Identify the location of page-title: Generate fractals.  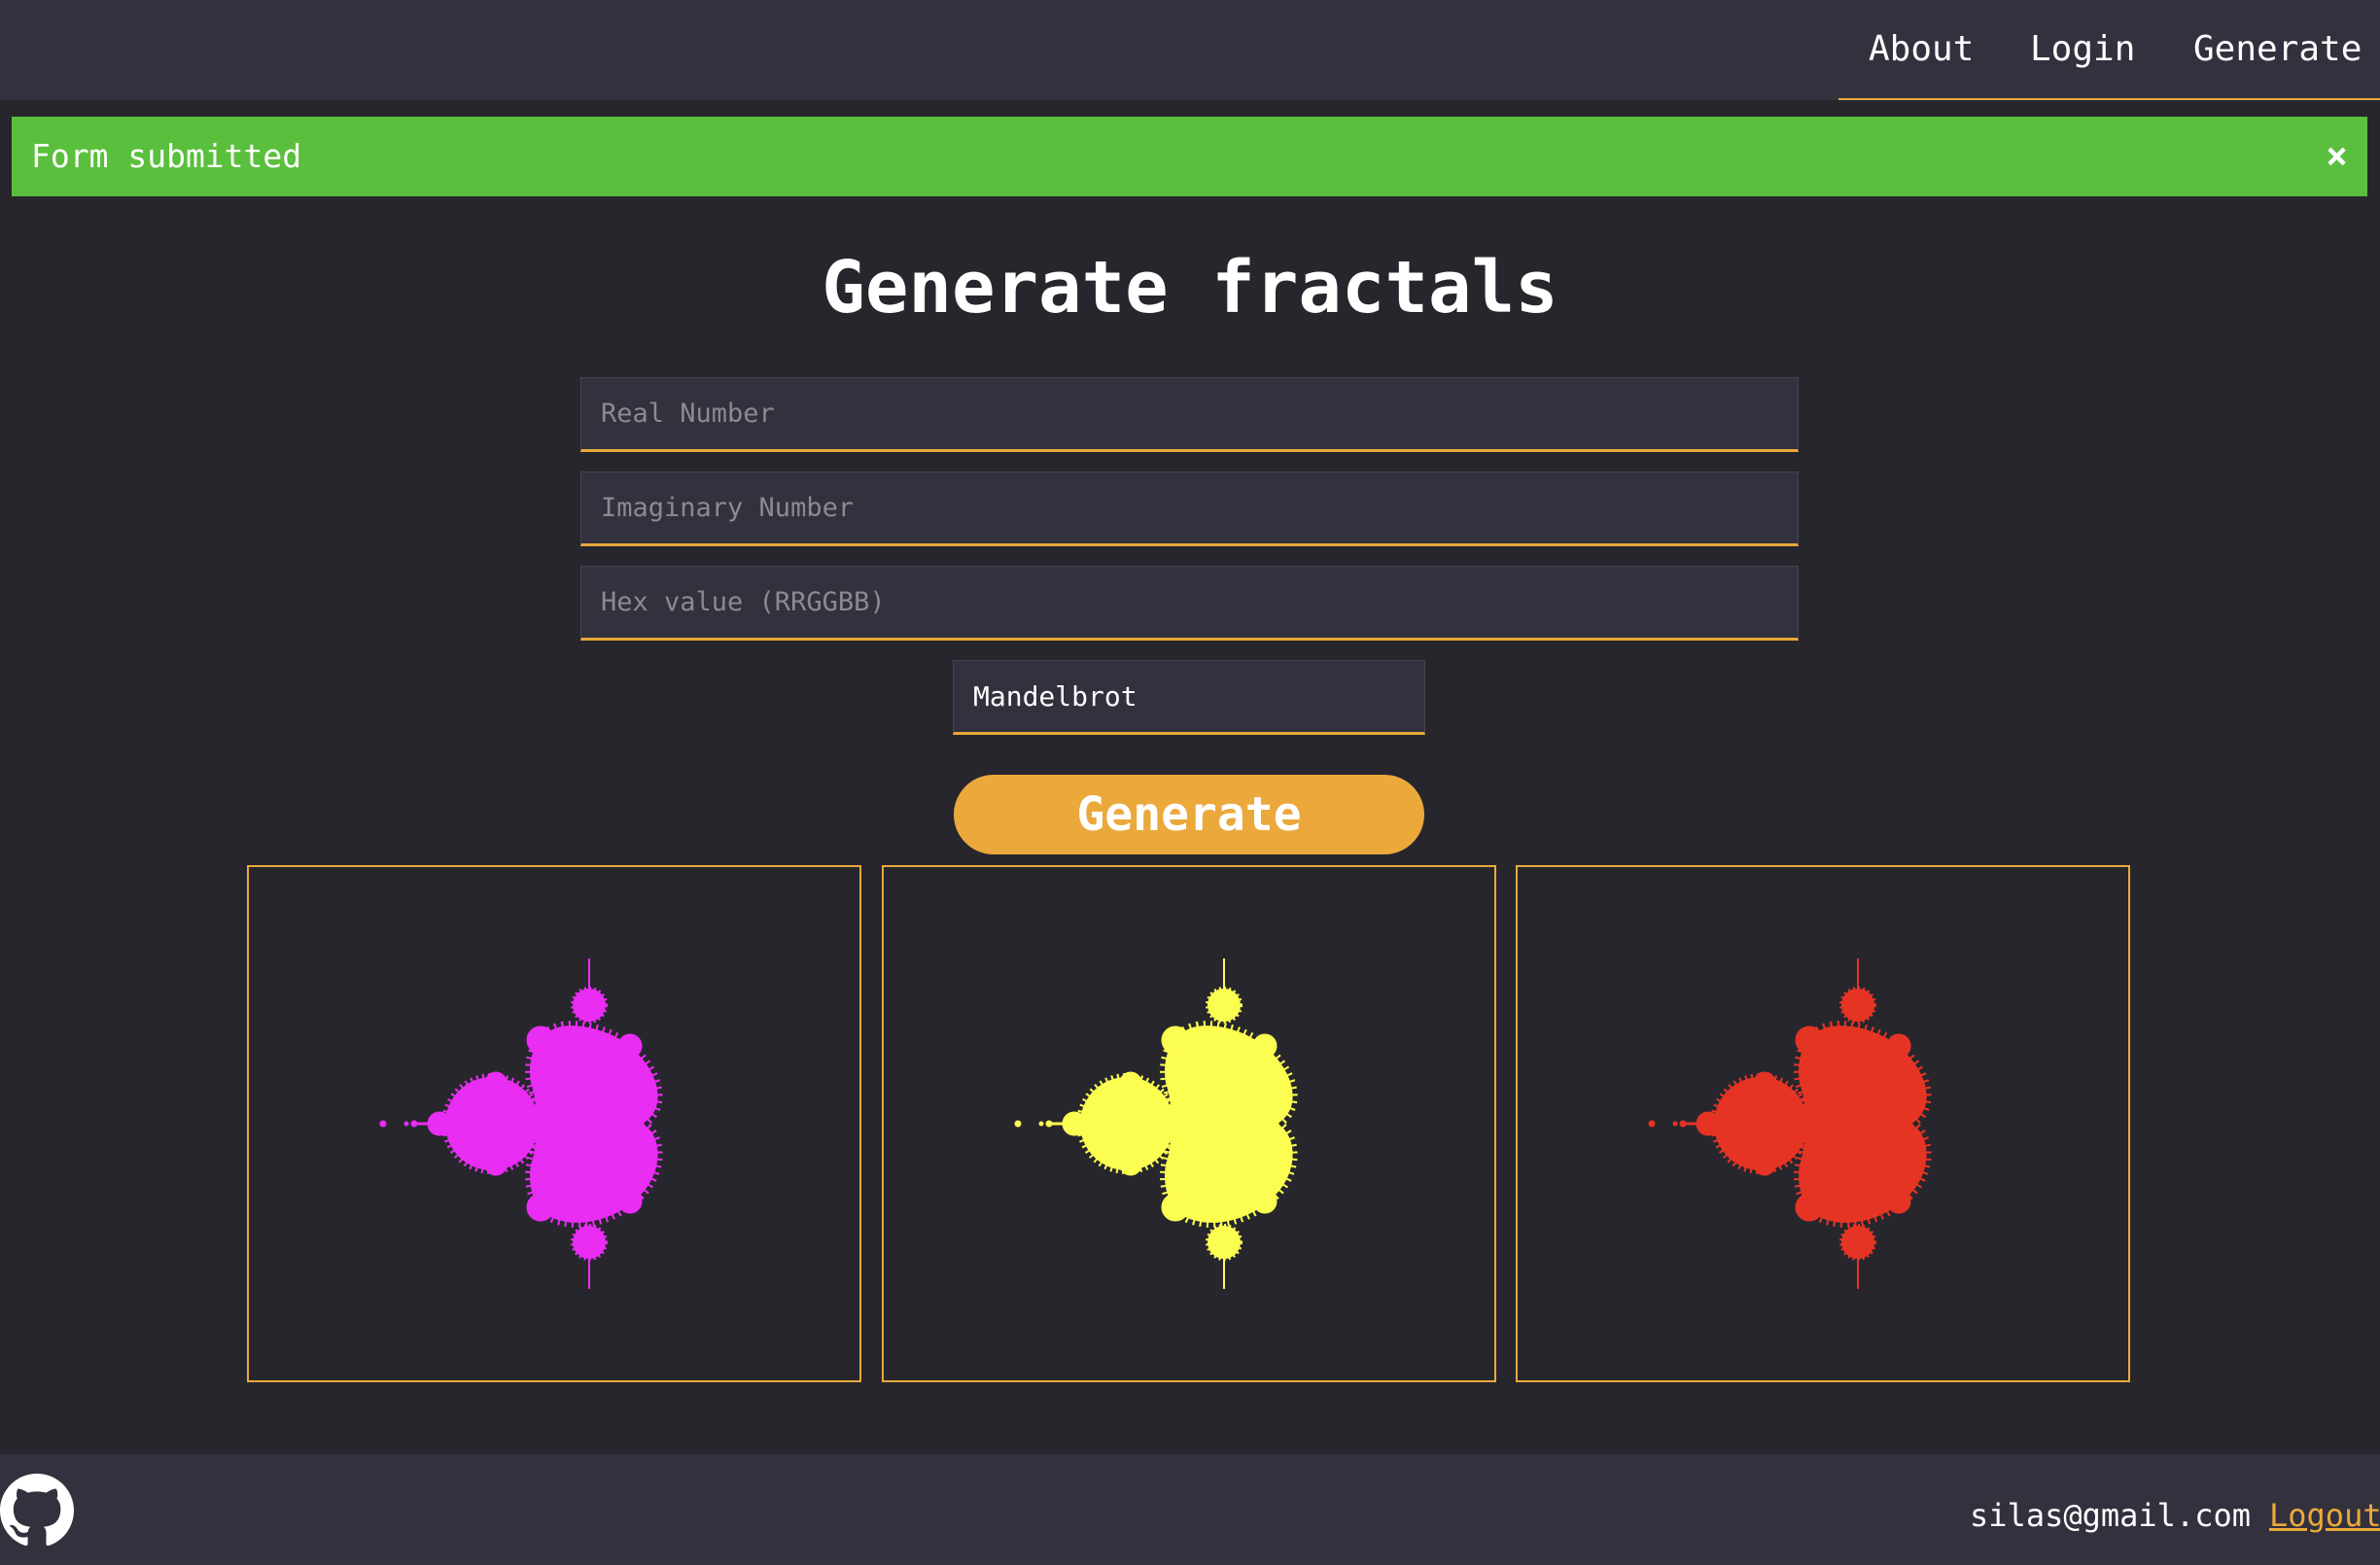
(1190, 288).